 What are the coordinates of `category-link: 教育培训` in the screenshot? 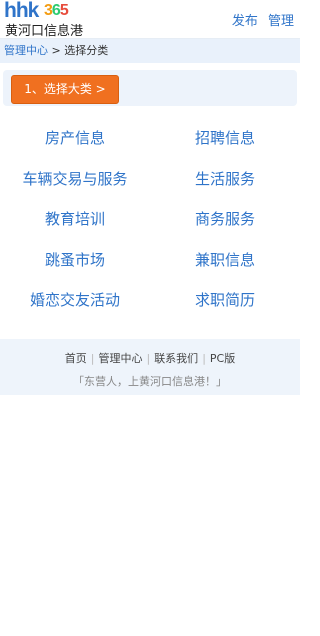 It's located at (75, 219).